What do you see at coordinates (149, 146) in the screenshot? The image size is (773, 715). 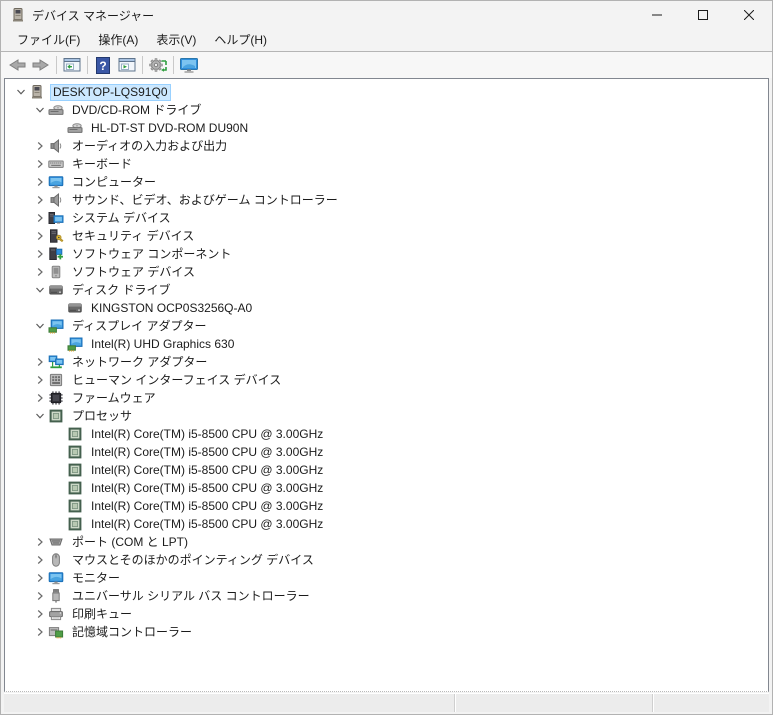 I see `tree-item-label: オーディオの入力および出力` at bounding box center [149, 146].